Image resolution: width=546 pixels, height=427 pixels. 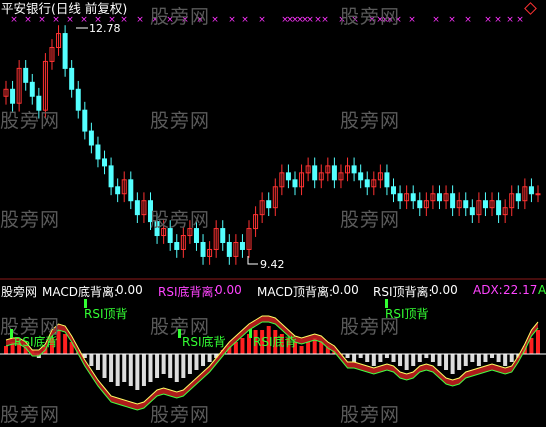 What do you see at coordinates (273, 339) in the screenshot?
I see `rsi-bottom-signal: RSI底背` at bounding box center [273, 339].